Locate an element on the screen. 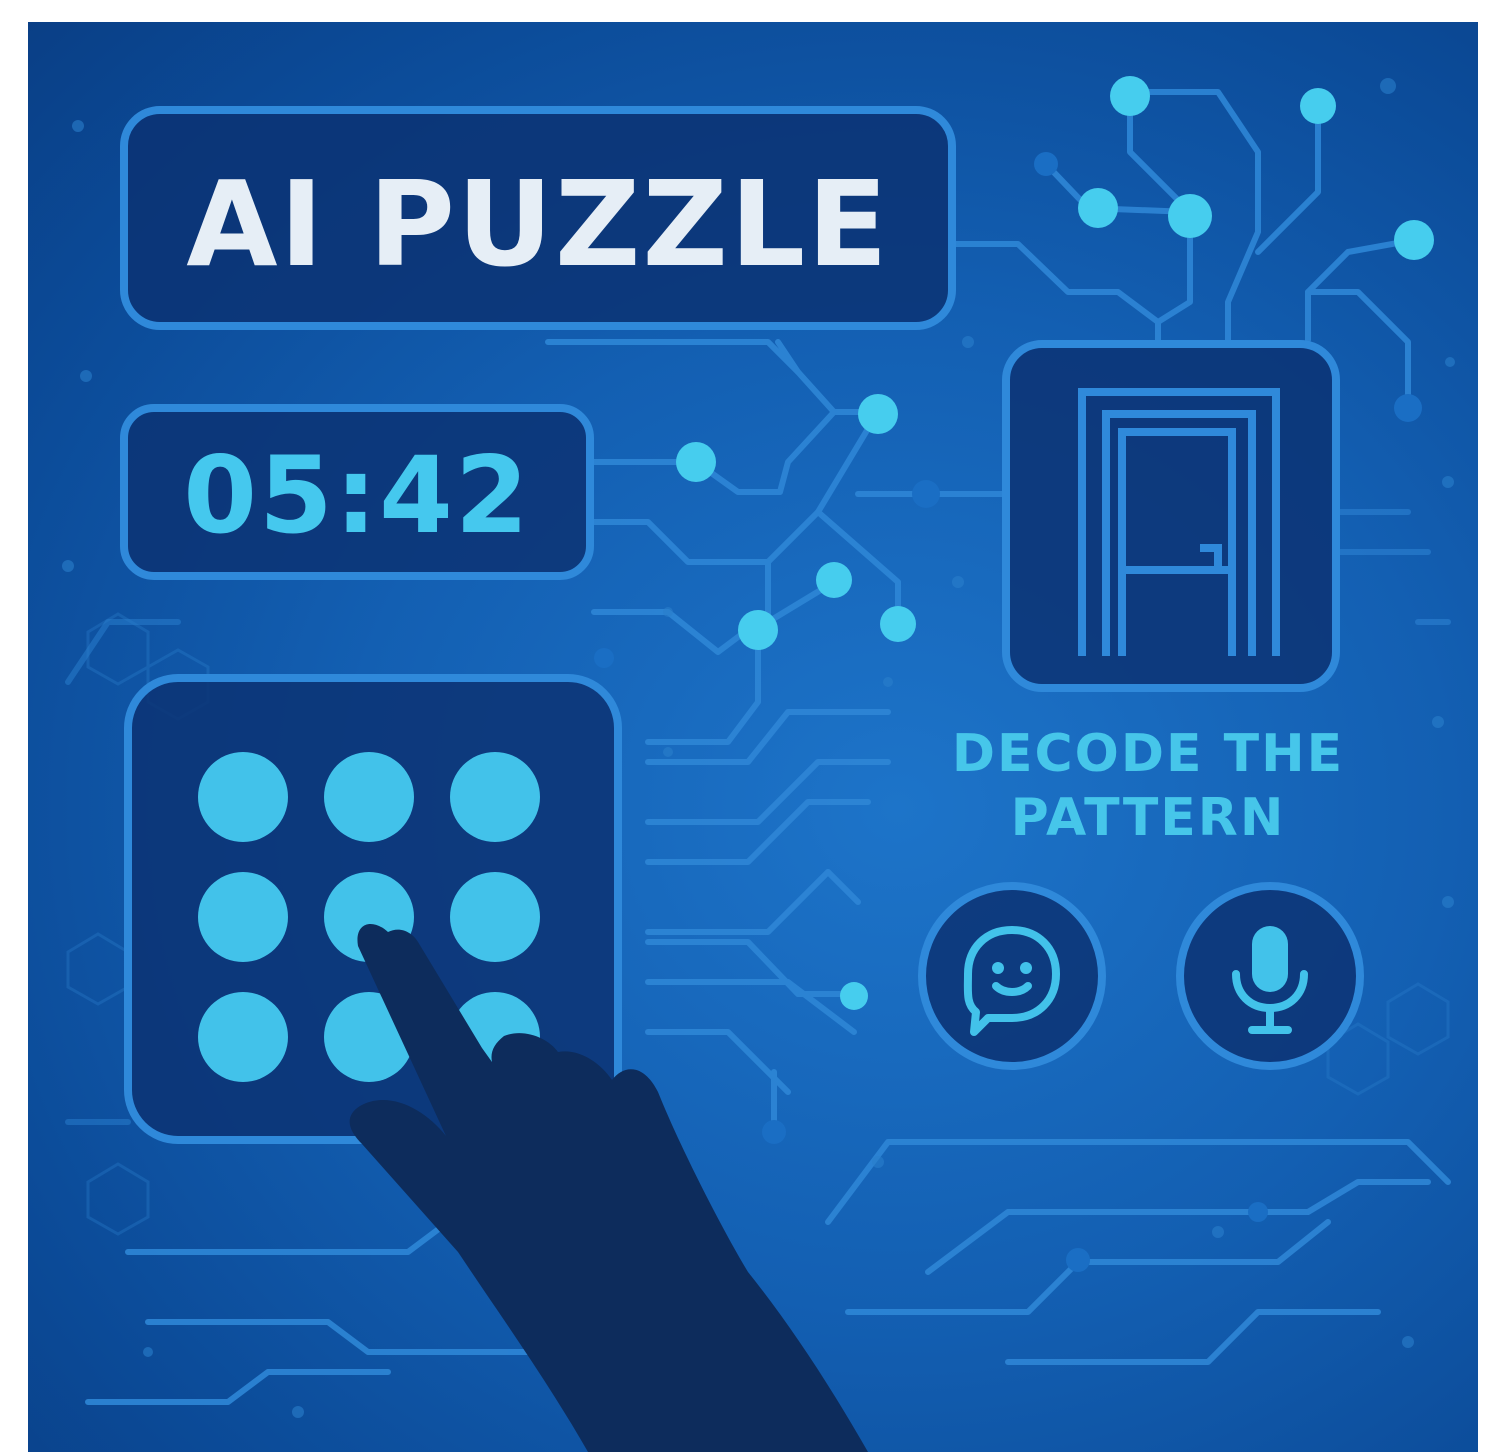 This screenshot has height=1452, width=1502. smiley-chat-bubble-icon is located at coordinates (1011, 981).